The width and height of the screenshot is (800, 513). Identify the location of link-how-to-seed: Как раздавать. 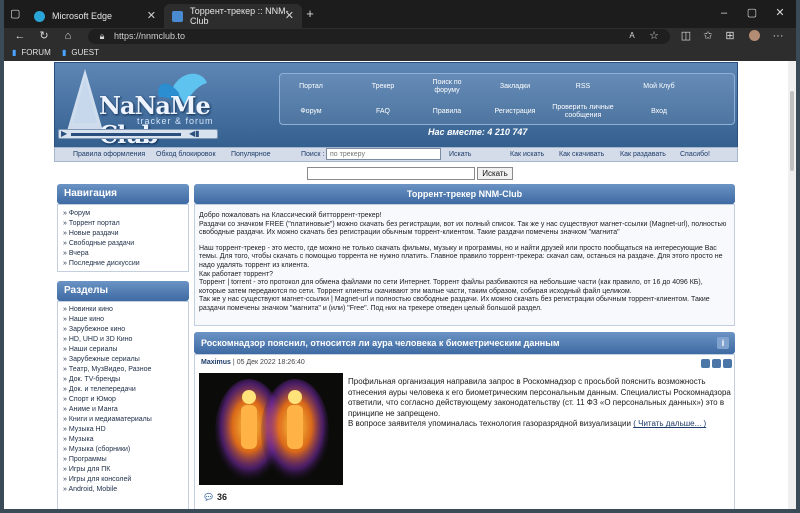
(643, 154).